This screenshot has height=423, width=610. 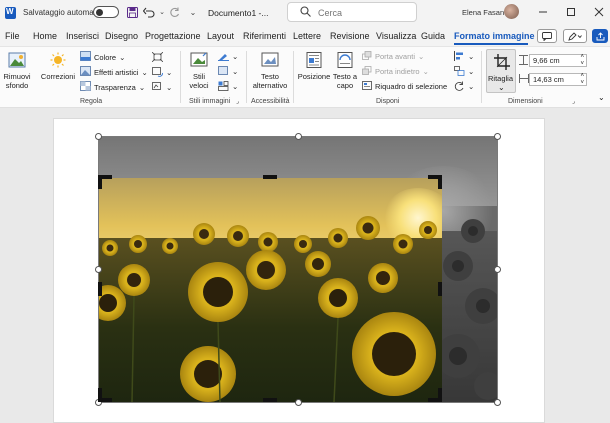 What do you see at coordinates (601, 97) in the screenshot?
I see `collapse-ribbon-icon: ⌄` at bounding box center [601, 97].